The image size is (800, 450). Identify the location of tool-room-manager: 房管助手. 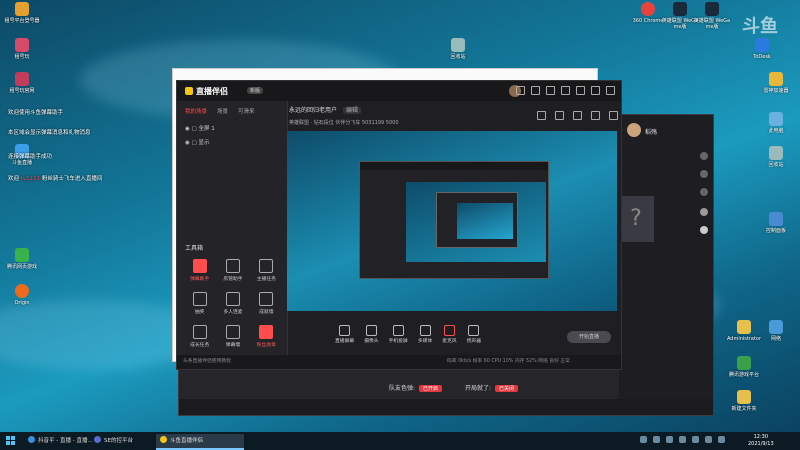
(232, 270).